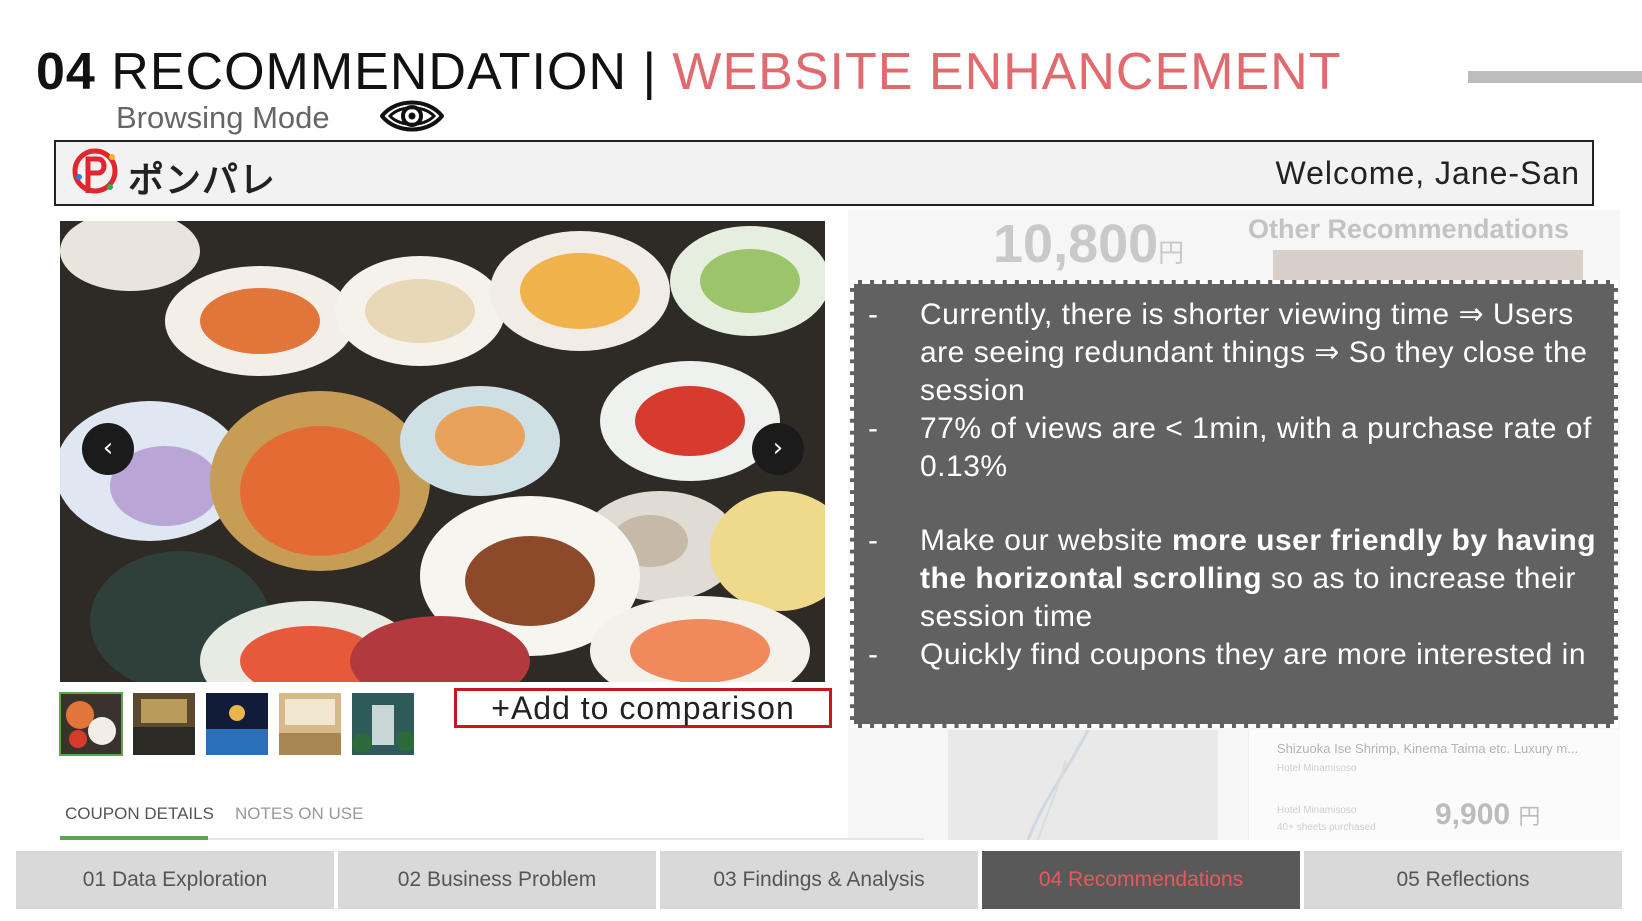 Image resolution: width=1642 pixels, height=921 pixels. I want to click on thumbnail-japanese-room, so click(310, 724).